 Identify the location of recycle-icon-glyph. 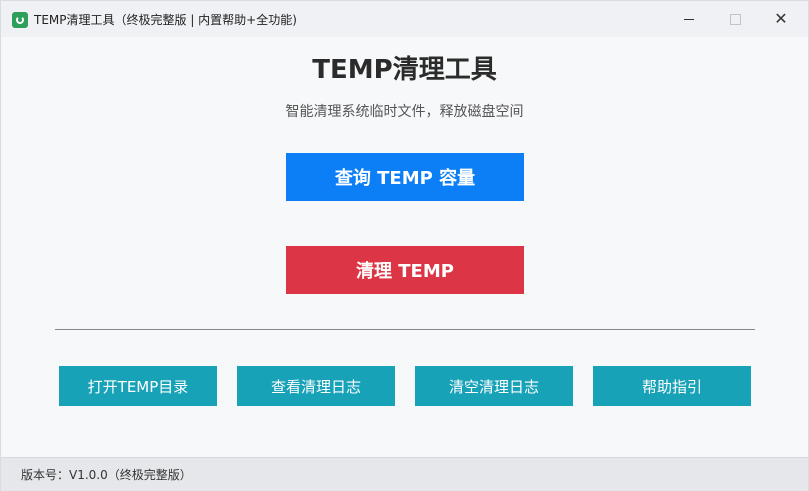
(20, 20).